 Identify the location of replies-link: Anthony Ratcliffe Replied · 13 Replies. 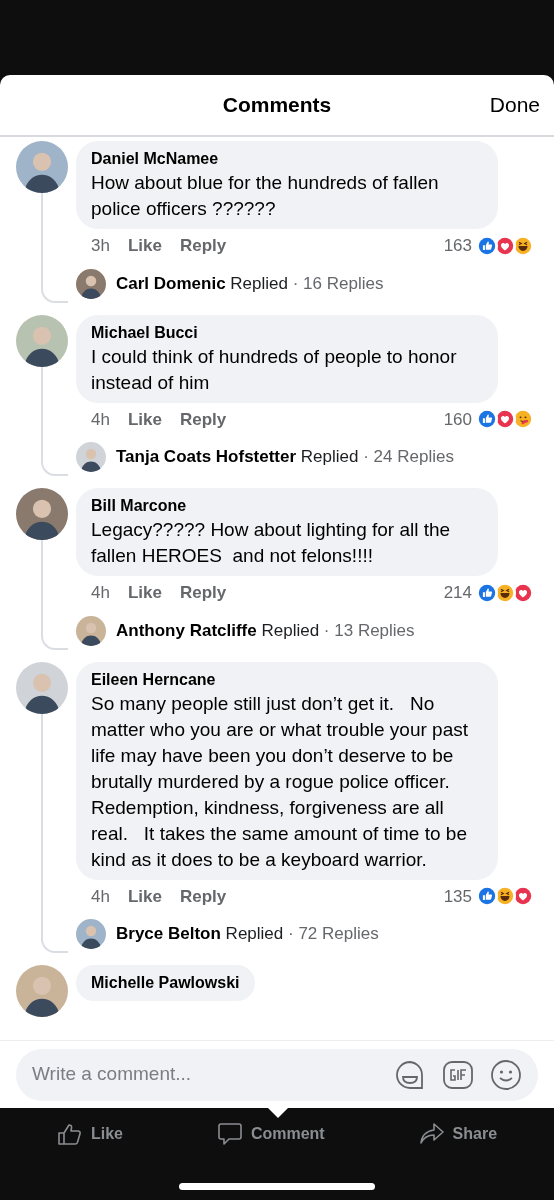
(305, 630).